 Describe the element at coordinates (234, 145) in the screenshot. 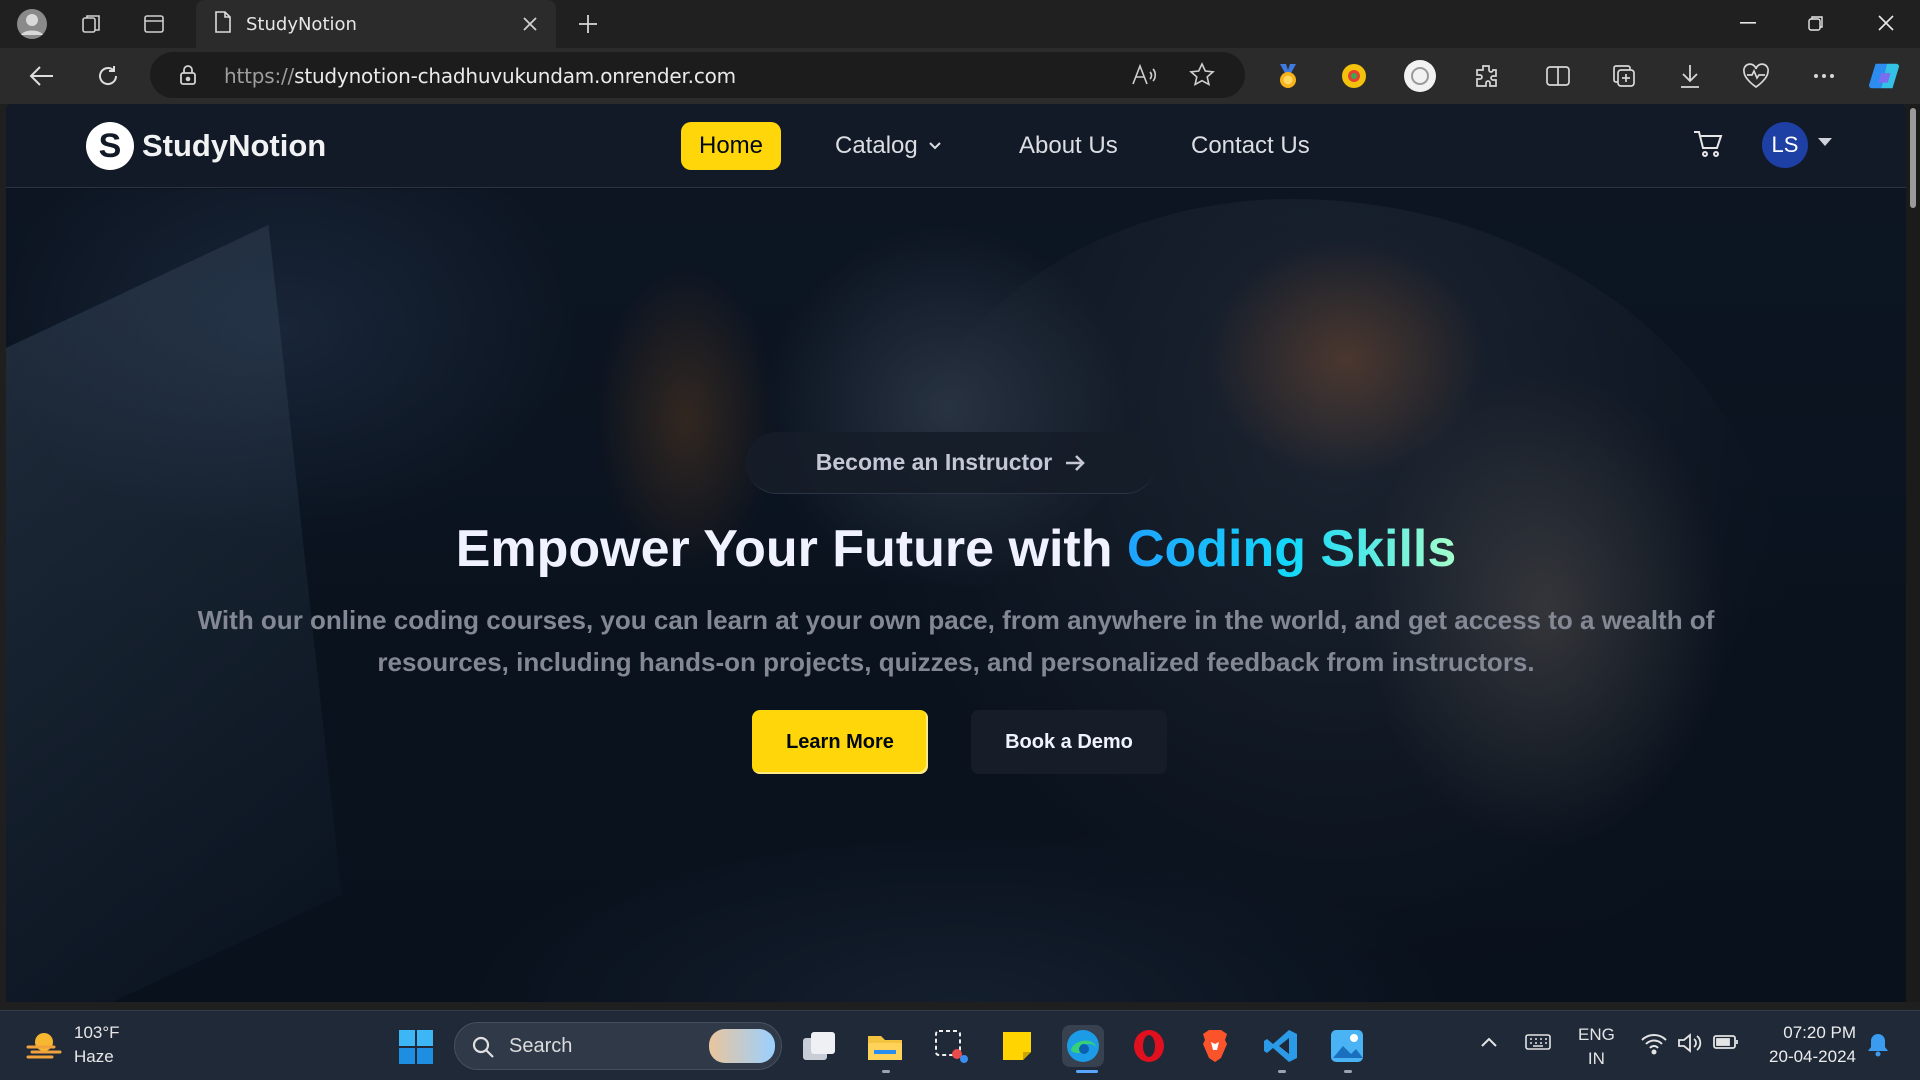

I see `logo-text: StudyNotion` at that location.